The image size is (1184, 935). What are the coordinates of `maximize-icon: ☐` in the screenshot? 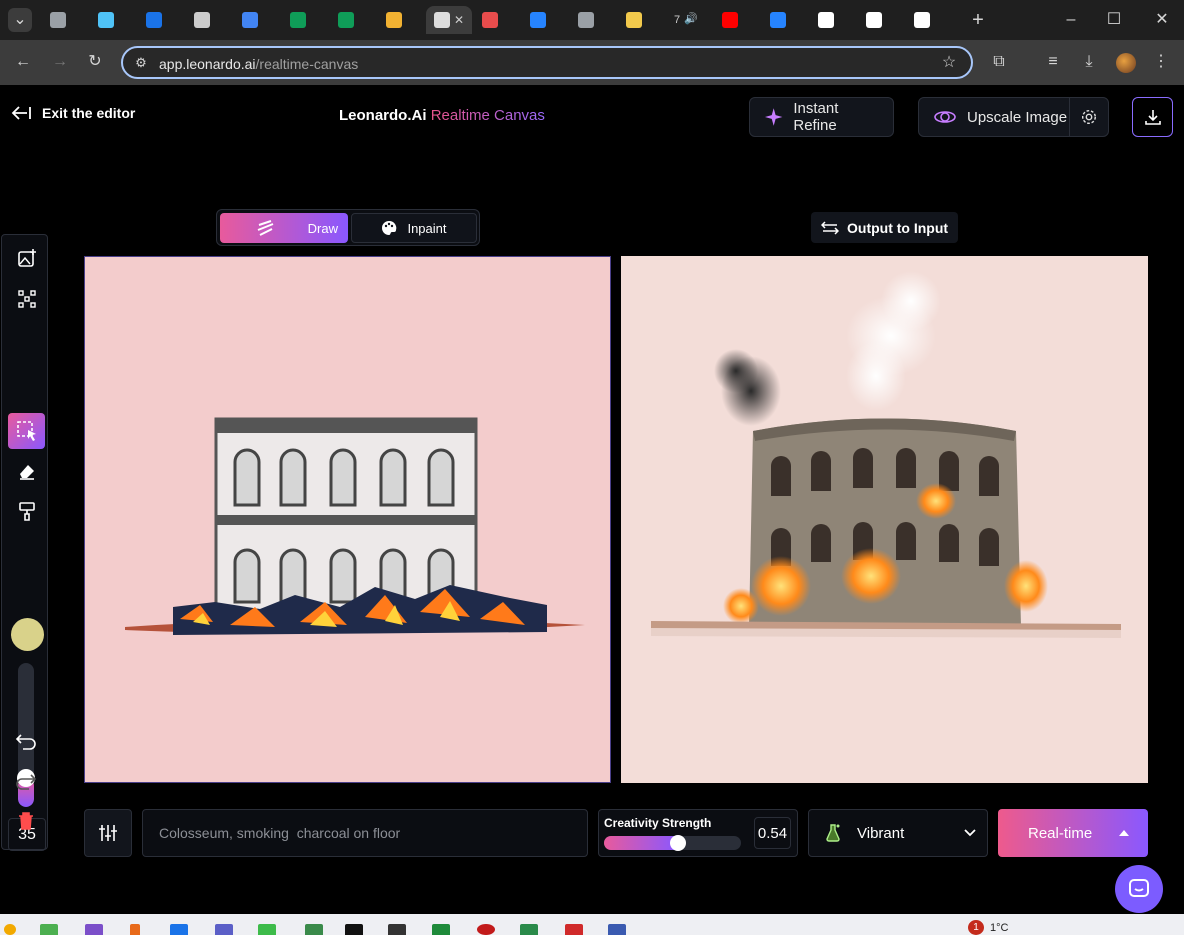 It's located at (1114, 20).